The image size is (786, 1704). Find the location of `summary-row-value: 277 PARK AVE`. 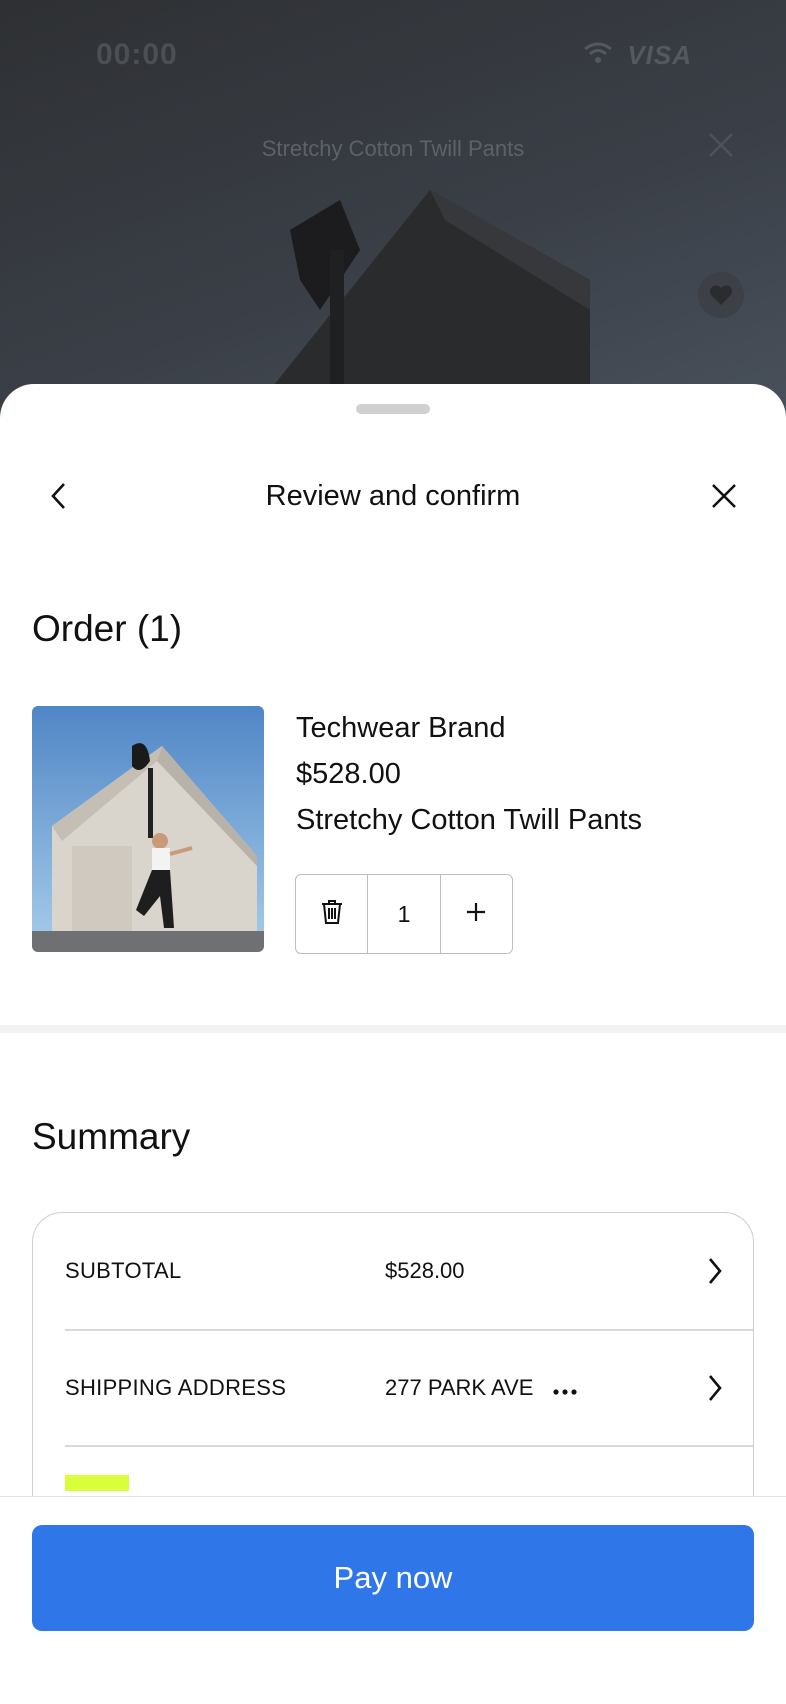

summary-row-value: 277 PARK AVE is located at coordinates (481, 1388).